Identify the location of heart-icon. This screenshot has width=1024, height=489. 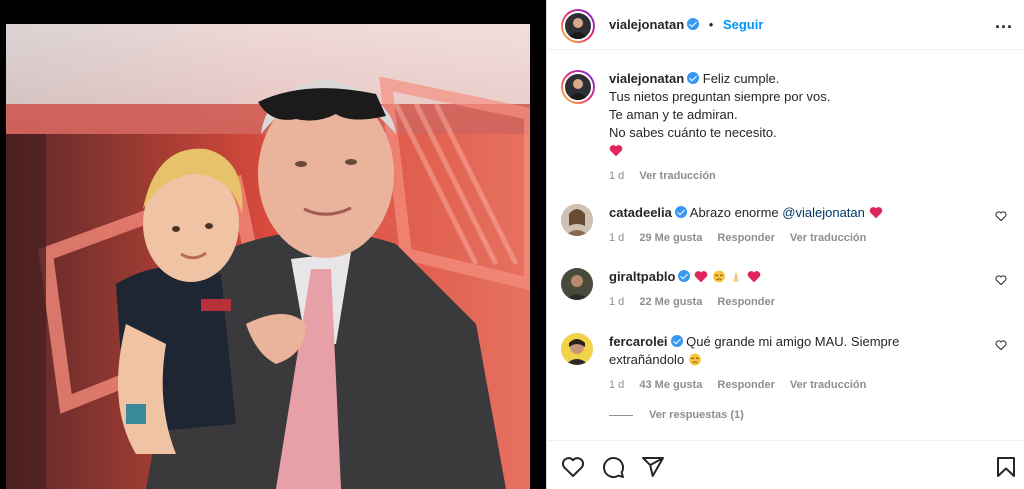
(573, 467).